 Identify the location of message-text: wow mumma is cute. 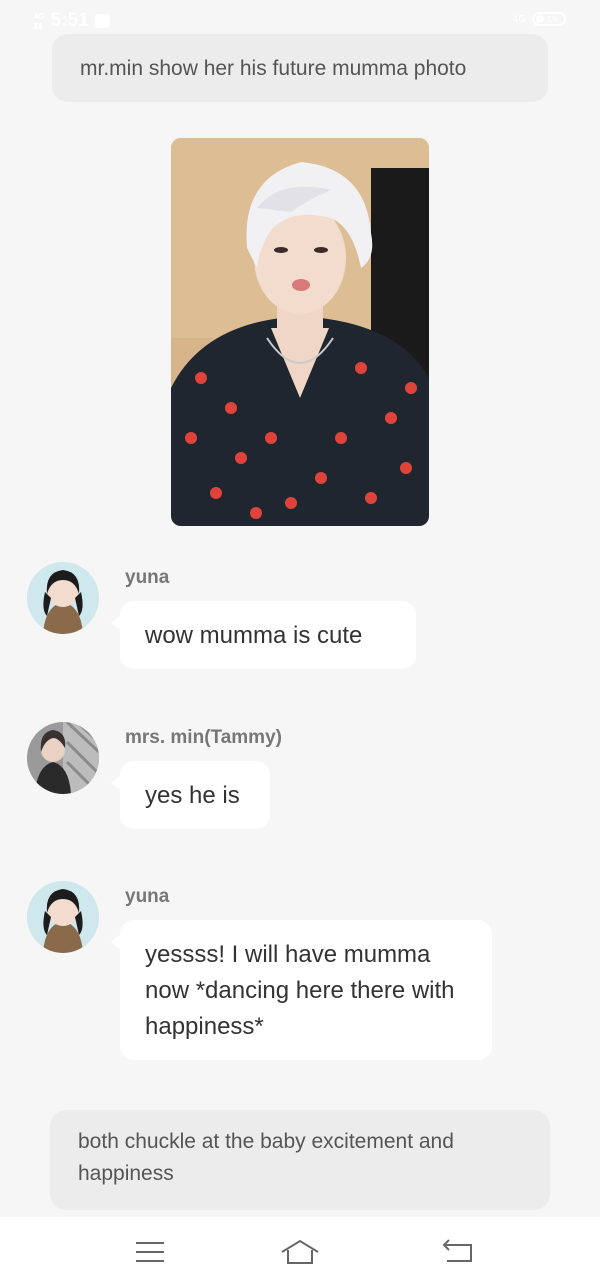
(254, 635).